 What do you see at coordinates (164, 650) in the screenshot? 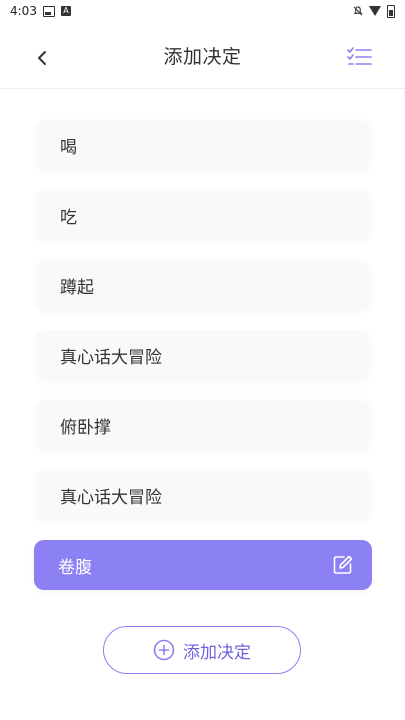
I see `plus-circle-icon` at bounding box center [164, 650].